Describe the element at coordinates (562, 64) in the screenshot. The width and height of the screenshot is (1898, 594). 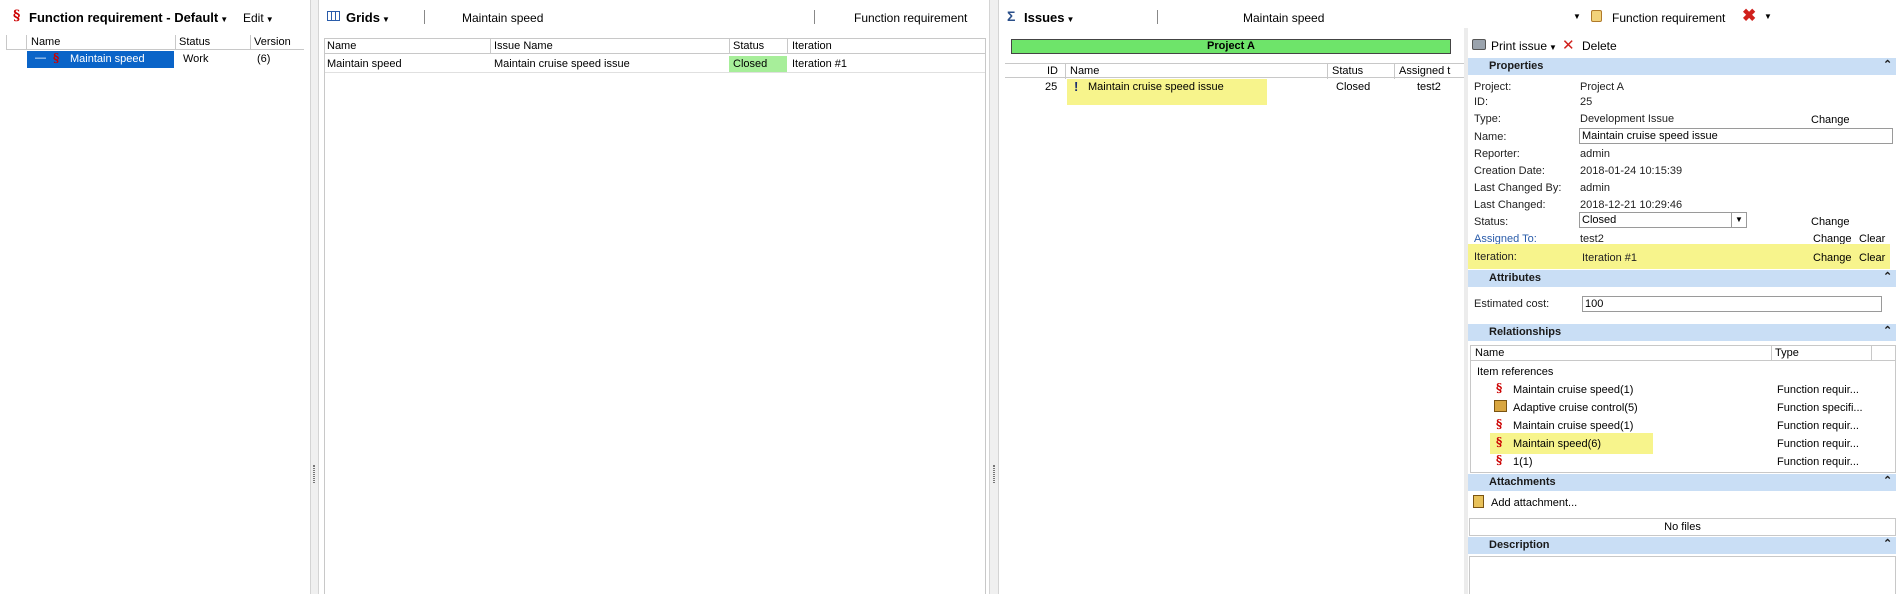
I see `cell-issue-name: Maintain cruise speed issue` at that location.